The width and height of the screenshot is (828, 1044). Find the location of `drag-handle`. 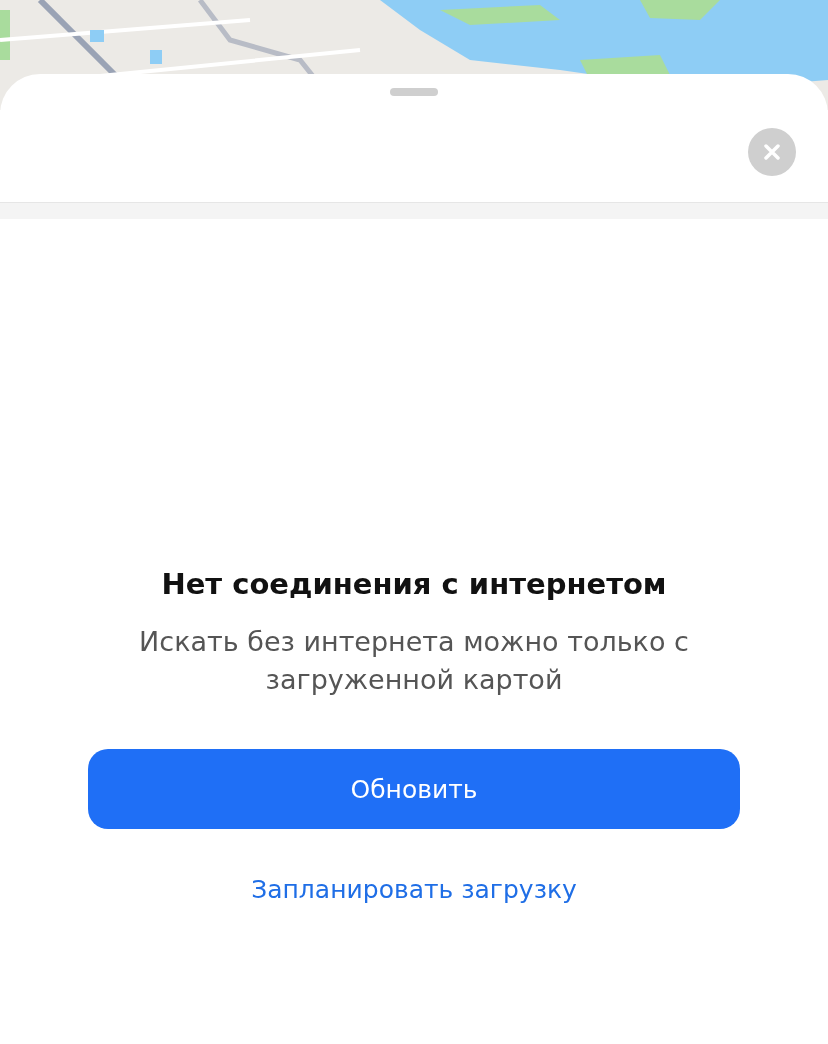

drag-handle is located at coordinates (414, 92).